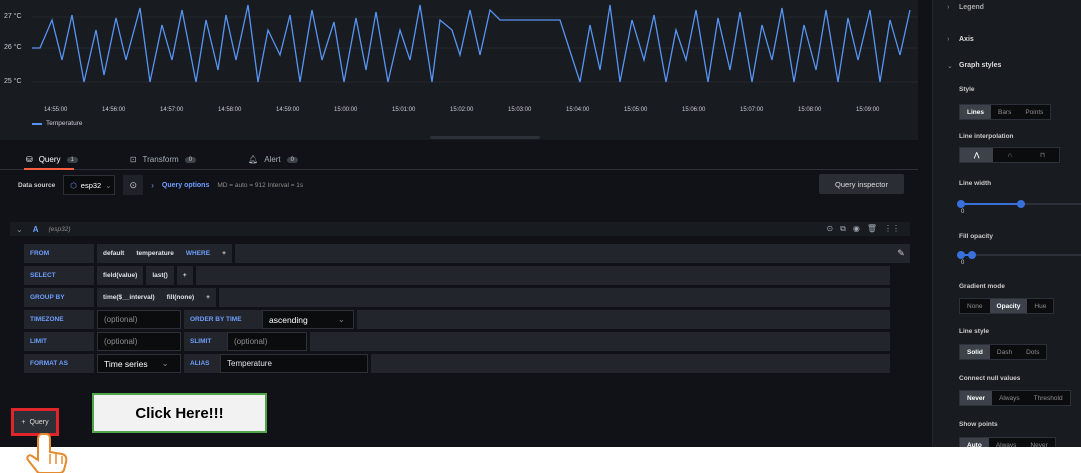 The width and height of the screenshot is (1081, 473). I want to click on add-group-button: +, so click(208, 297).